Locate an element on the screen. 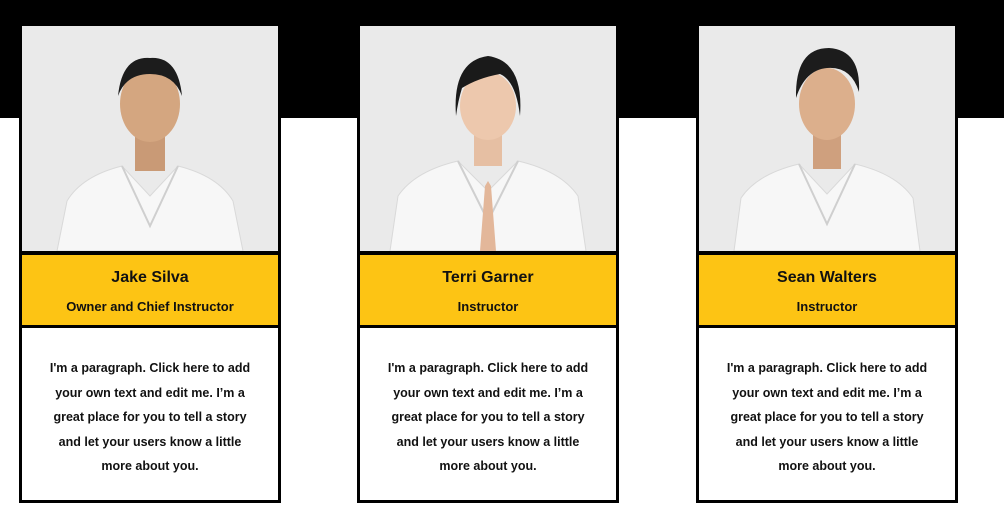 This screenshot has height=512, width=1004. member-name: Jake Silva is located at coordinates (150, 277).